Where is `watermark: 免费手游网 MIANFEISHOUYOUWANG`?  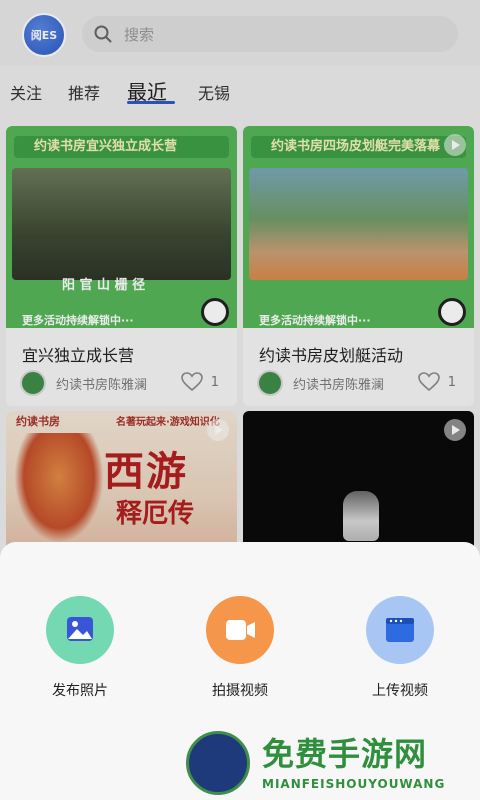 watermark: 免费手游网 MIANFEISHOUYOUWANG is located at coordinates (331, 763).